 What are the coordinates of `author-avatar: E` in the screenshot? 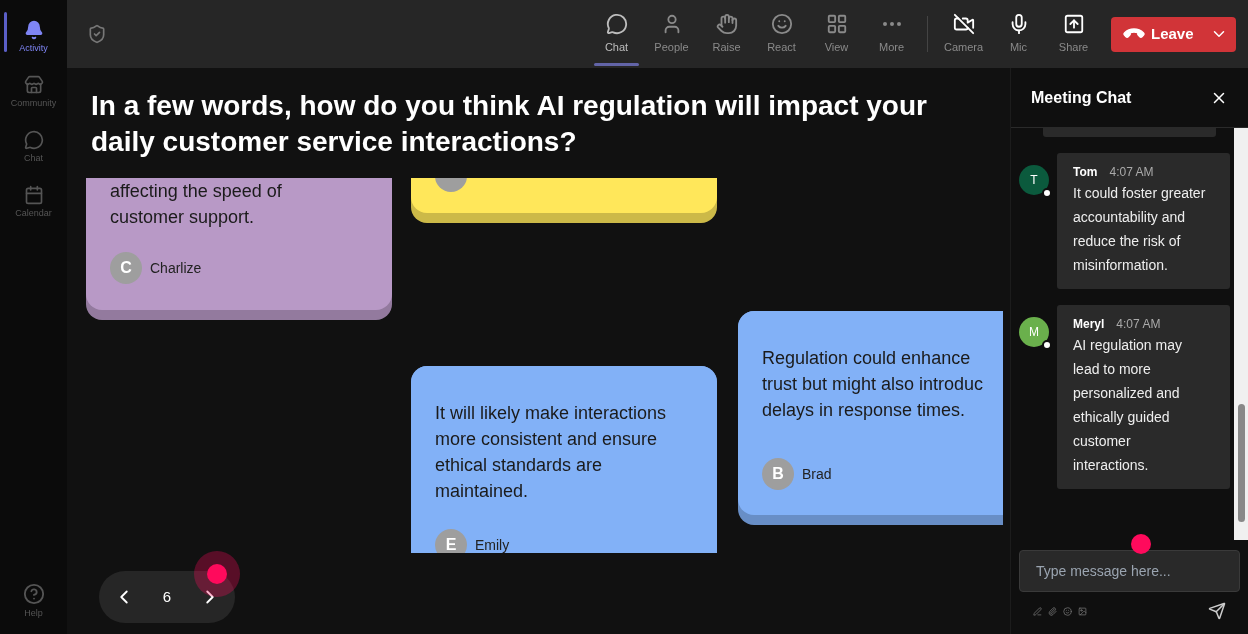 It's located at (451, 541).